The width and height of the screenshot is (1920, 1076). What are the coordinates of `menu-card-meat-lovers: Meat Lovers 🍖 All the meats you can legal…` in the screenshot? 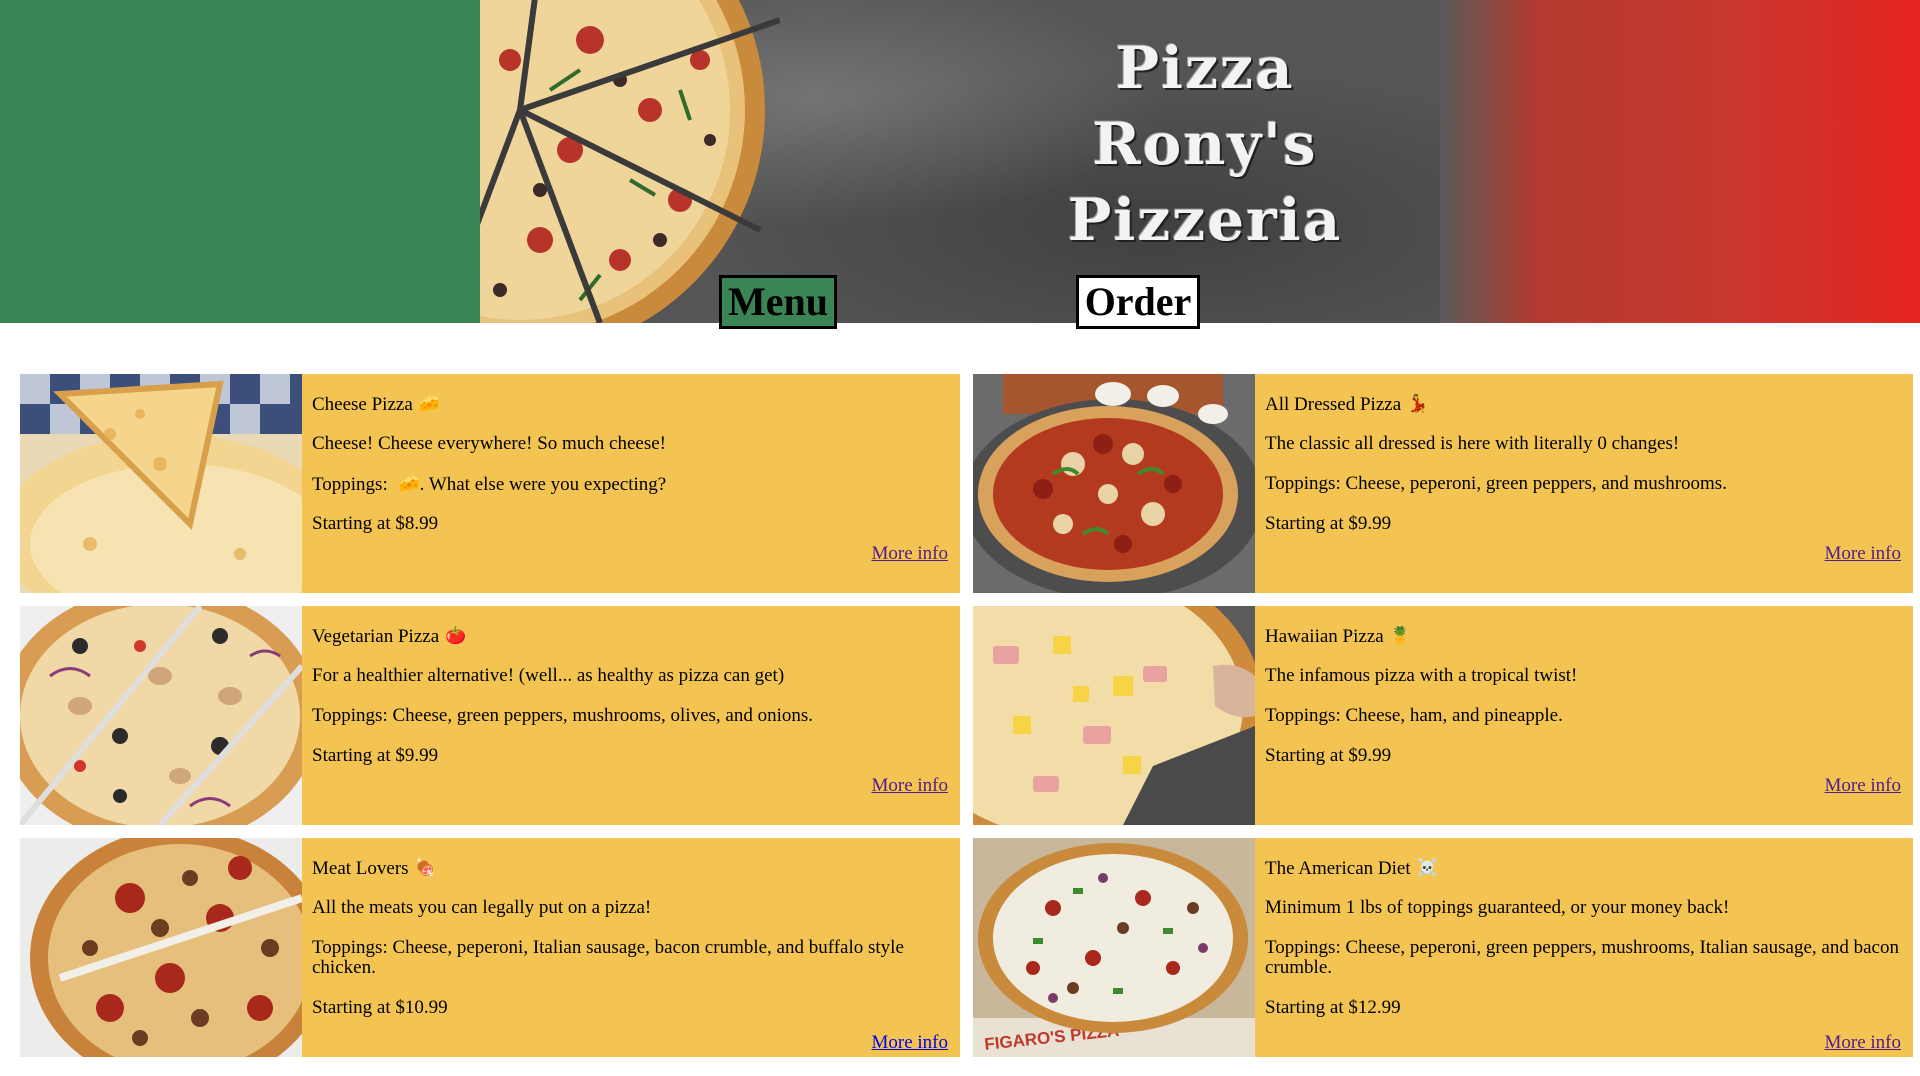 It's located at (490, 947).